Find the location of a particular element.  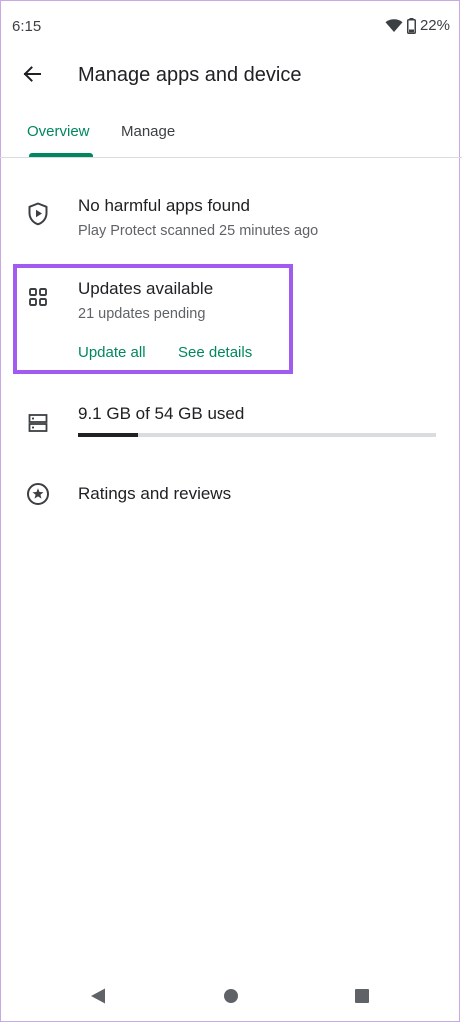

play-protect-subtitle: Play Protect scanned 25 minutes ago is located at coordinates (198, 231).